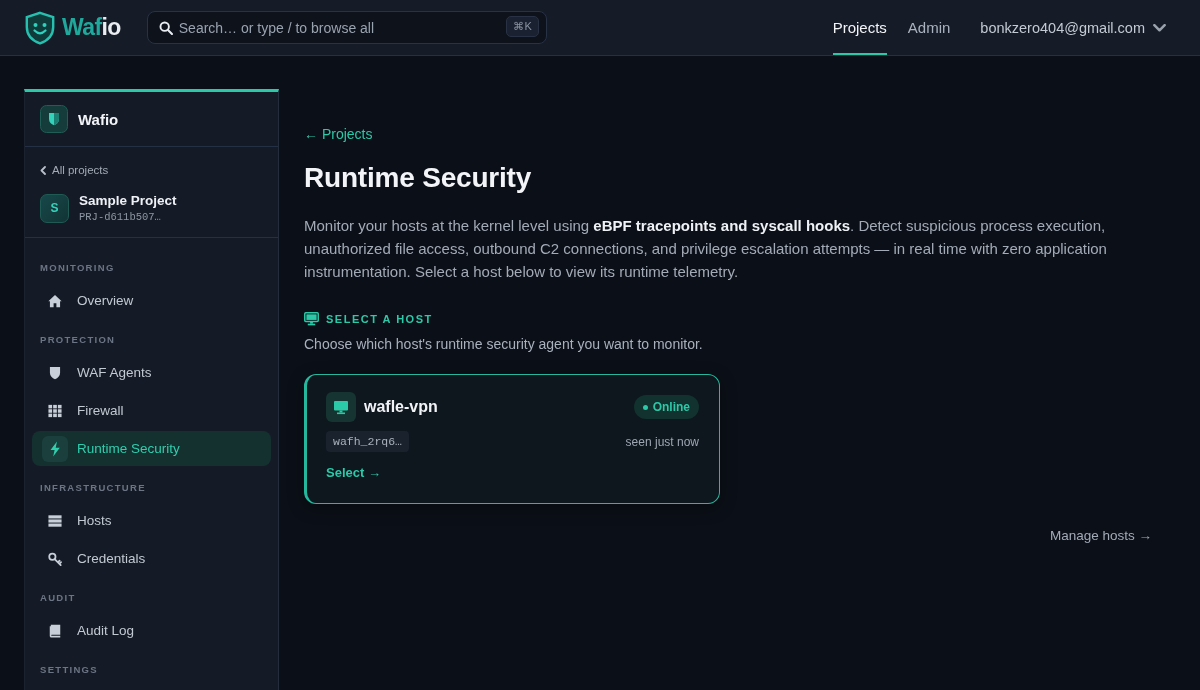 The height and width of the screenshot is (690, 1200). Describe the element at coordinates (151, 372) in the screenshot. I see `sidebar-item: WAF Agents` at that location.